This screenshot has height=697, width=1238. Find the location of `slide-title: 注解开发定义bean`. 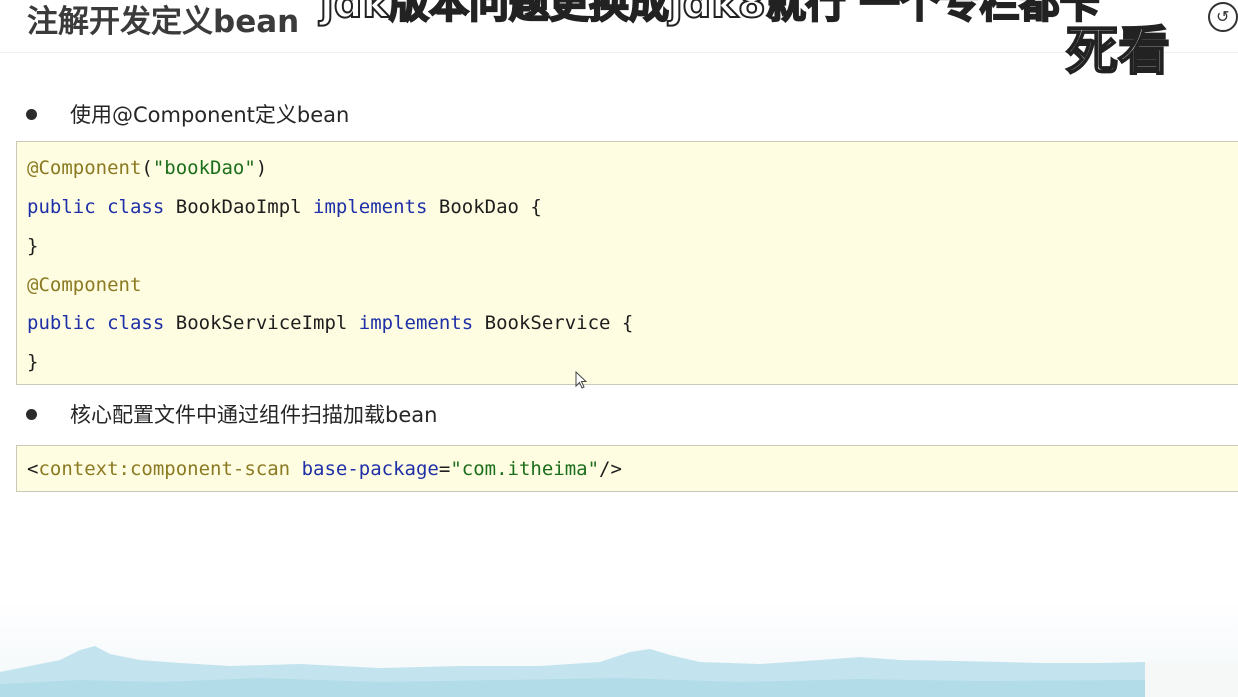

slide-title: 注解开发定义bean is located at coordinates (163, 22).